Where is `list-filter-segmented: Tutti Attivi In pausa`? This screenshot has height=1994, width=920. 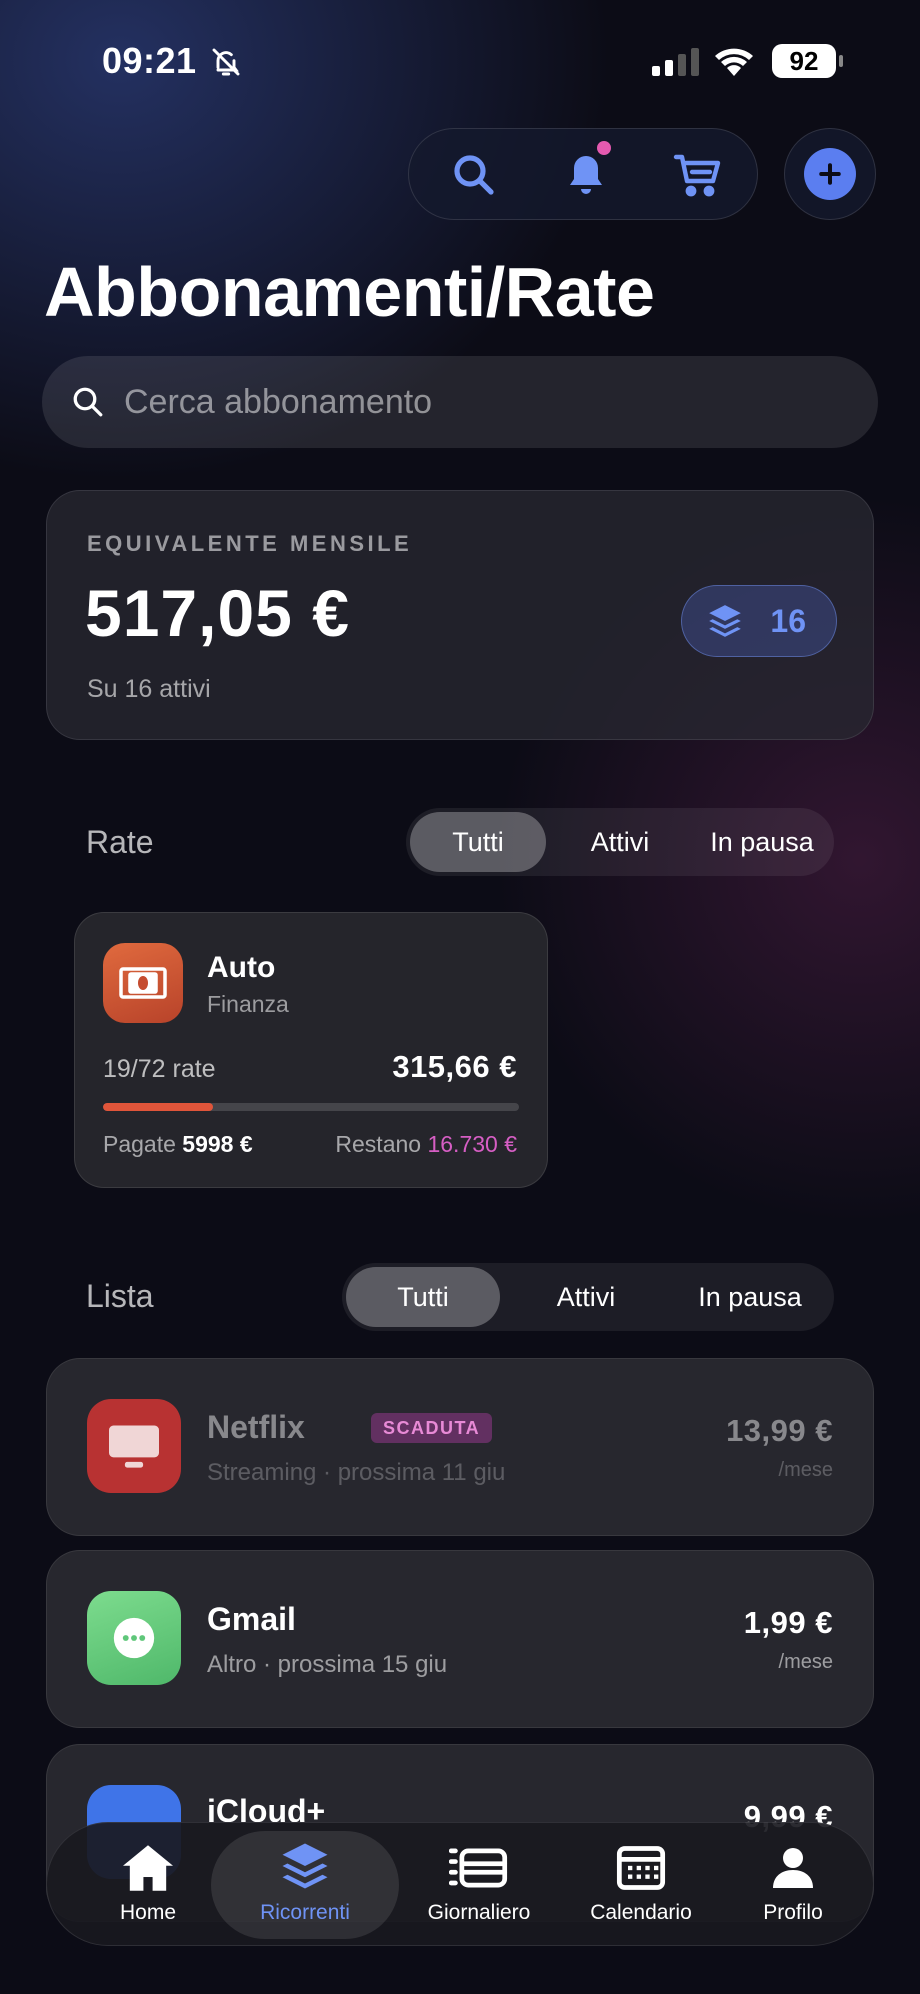
list-filter-segmented: Tutti Attivi In pausa is located at coordinates (588, 1297).